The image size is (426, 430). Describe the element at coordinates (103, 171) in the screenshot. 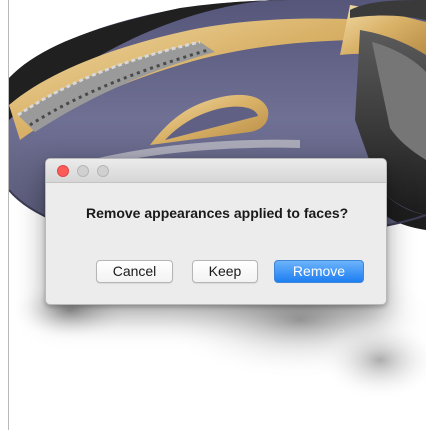

I see `zoom-icon` at that location.